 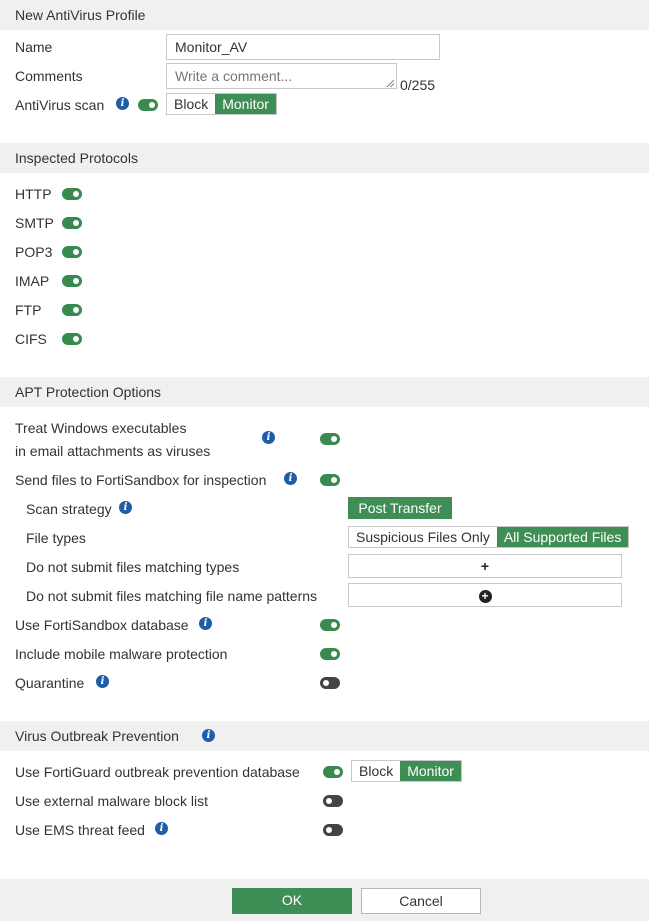 I want to click on http-toggle, so click(x=72, y=194).